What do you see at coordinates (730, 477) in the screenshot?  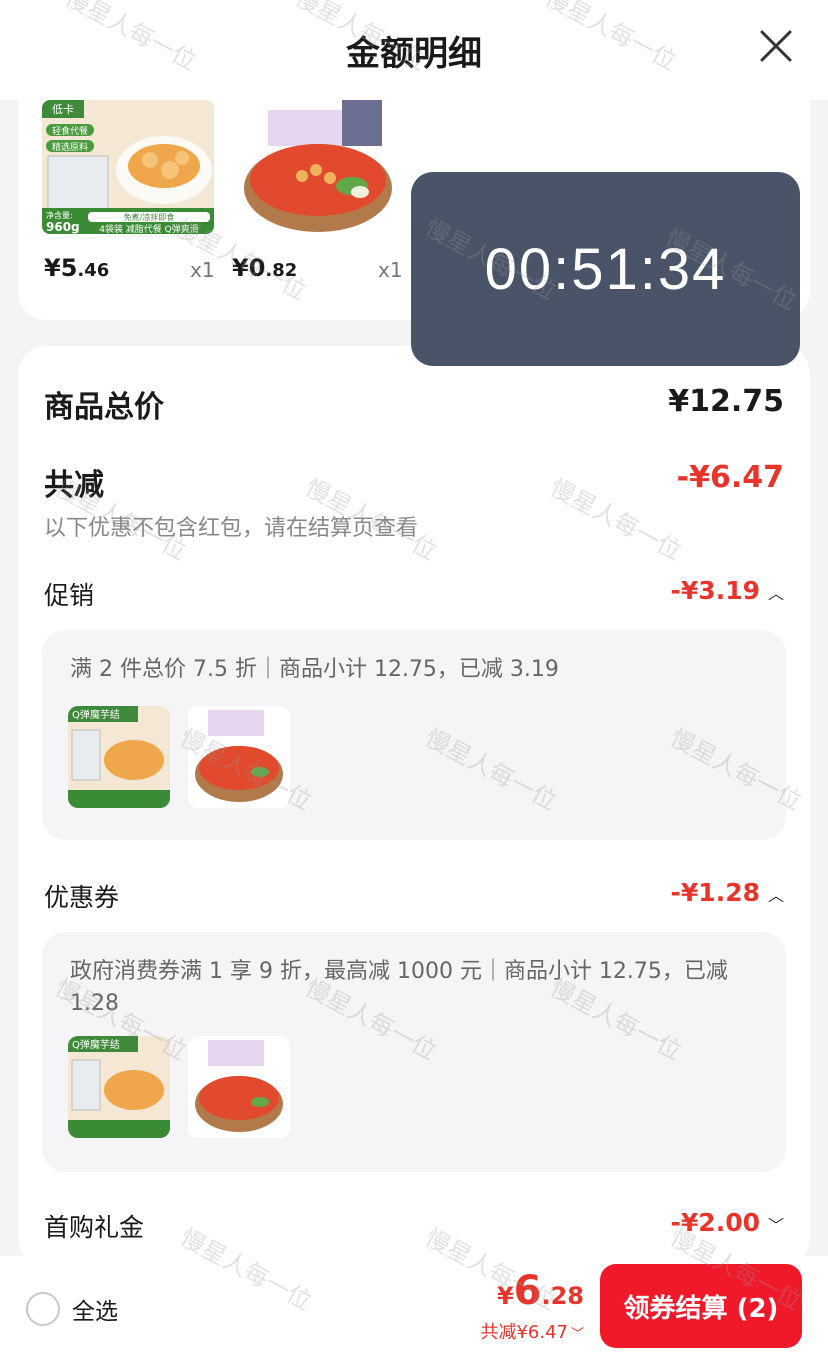 I see `total-discount-value: -¥6.47` at bounding box center [730, 477].